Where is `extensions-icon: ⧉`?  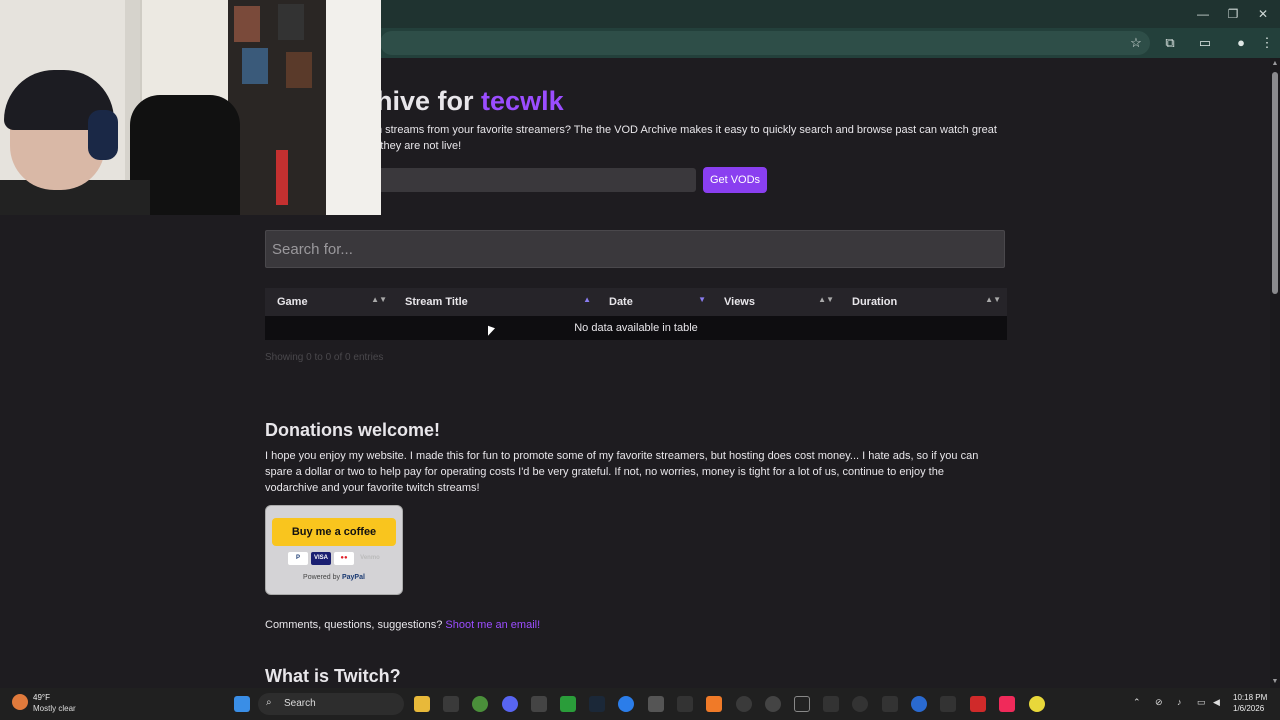
extensions-icon: ⧉ is located at coordinates (1170, 43).